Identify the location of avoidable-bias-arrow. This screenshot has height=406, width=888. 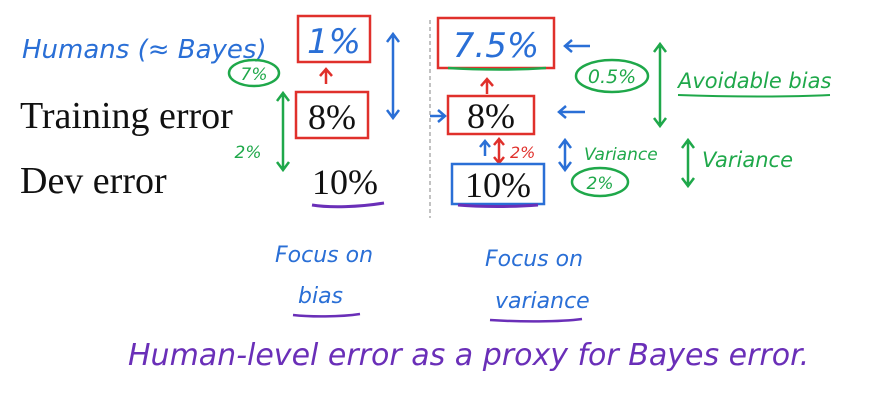
(660, 85).